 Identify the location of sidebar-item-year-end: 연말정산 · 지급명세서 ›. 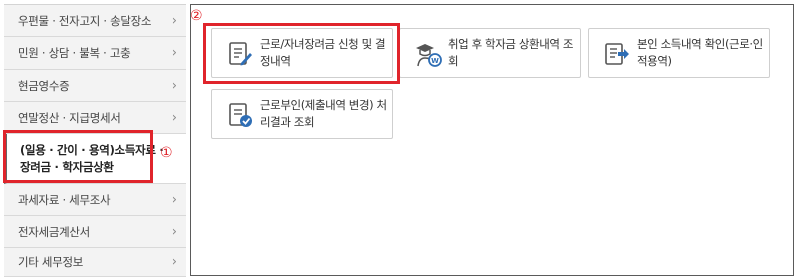
(95, 118).